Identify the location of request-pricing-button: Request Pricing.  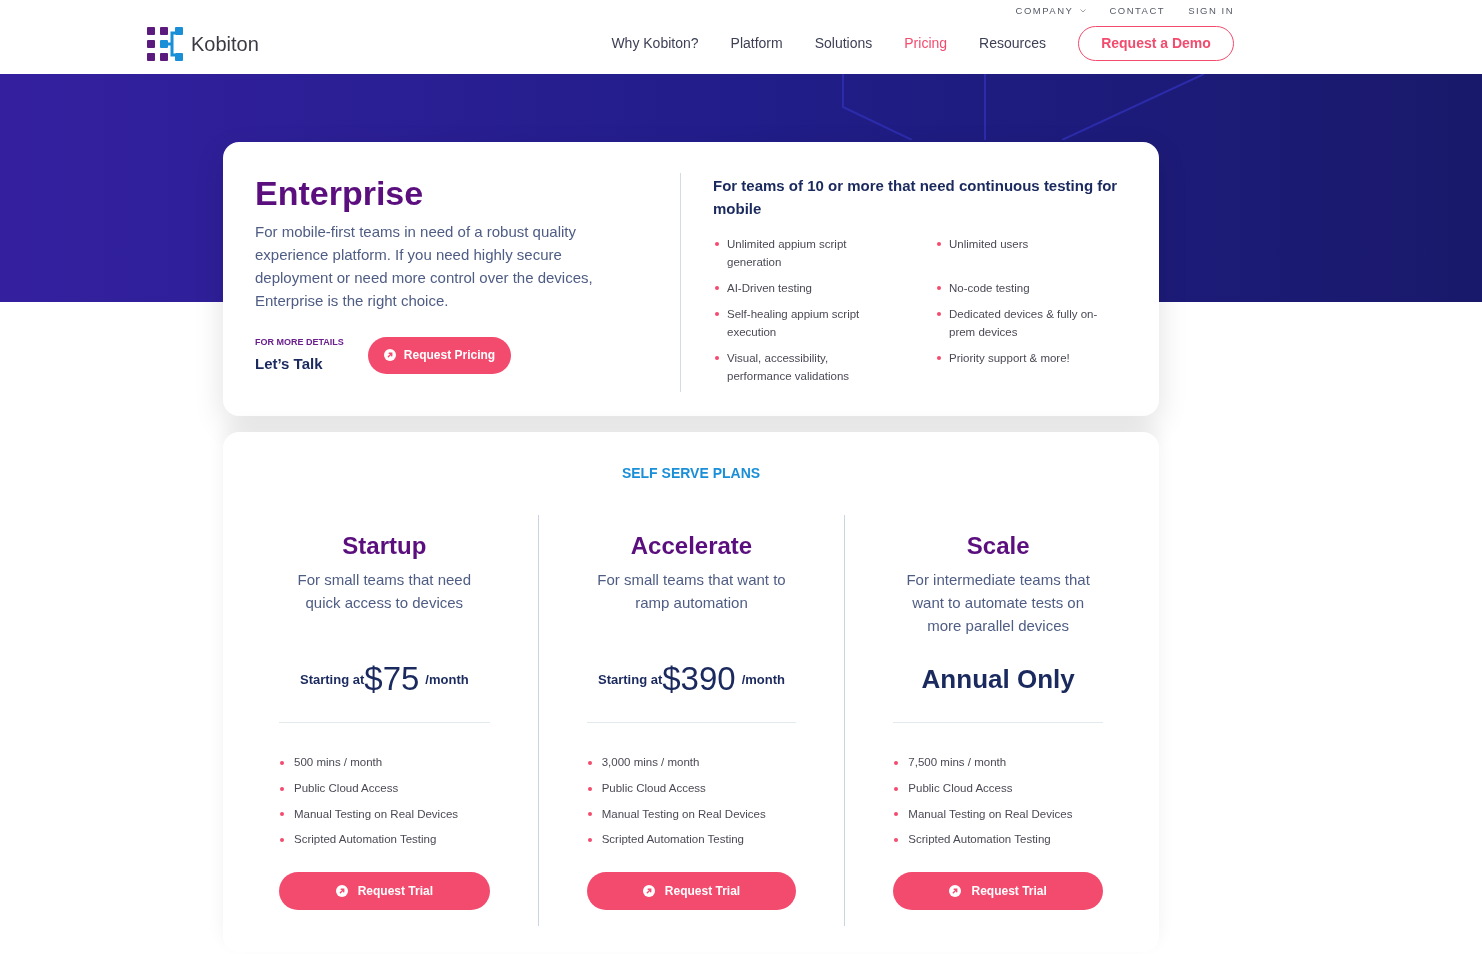
(439, 355).